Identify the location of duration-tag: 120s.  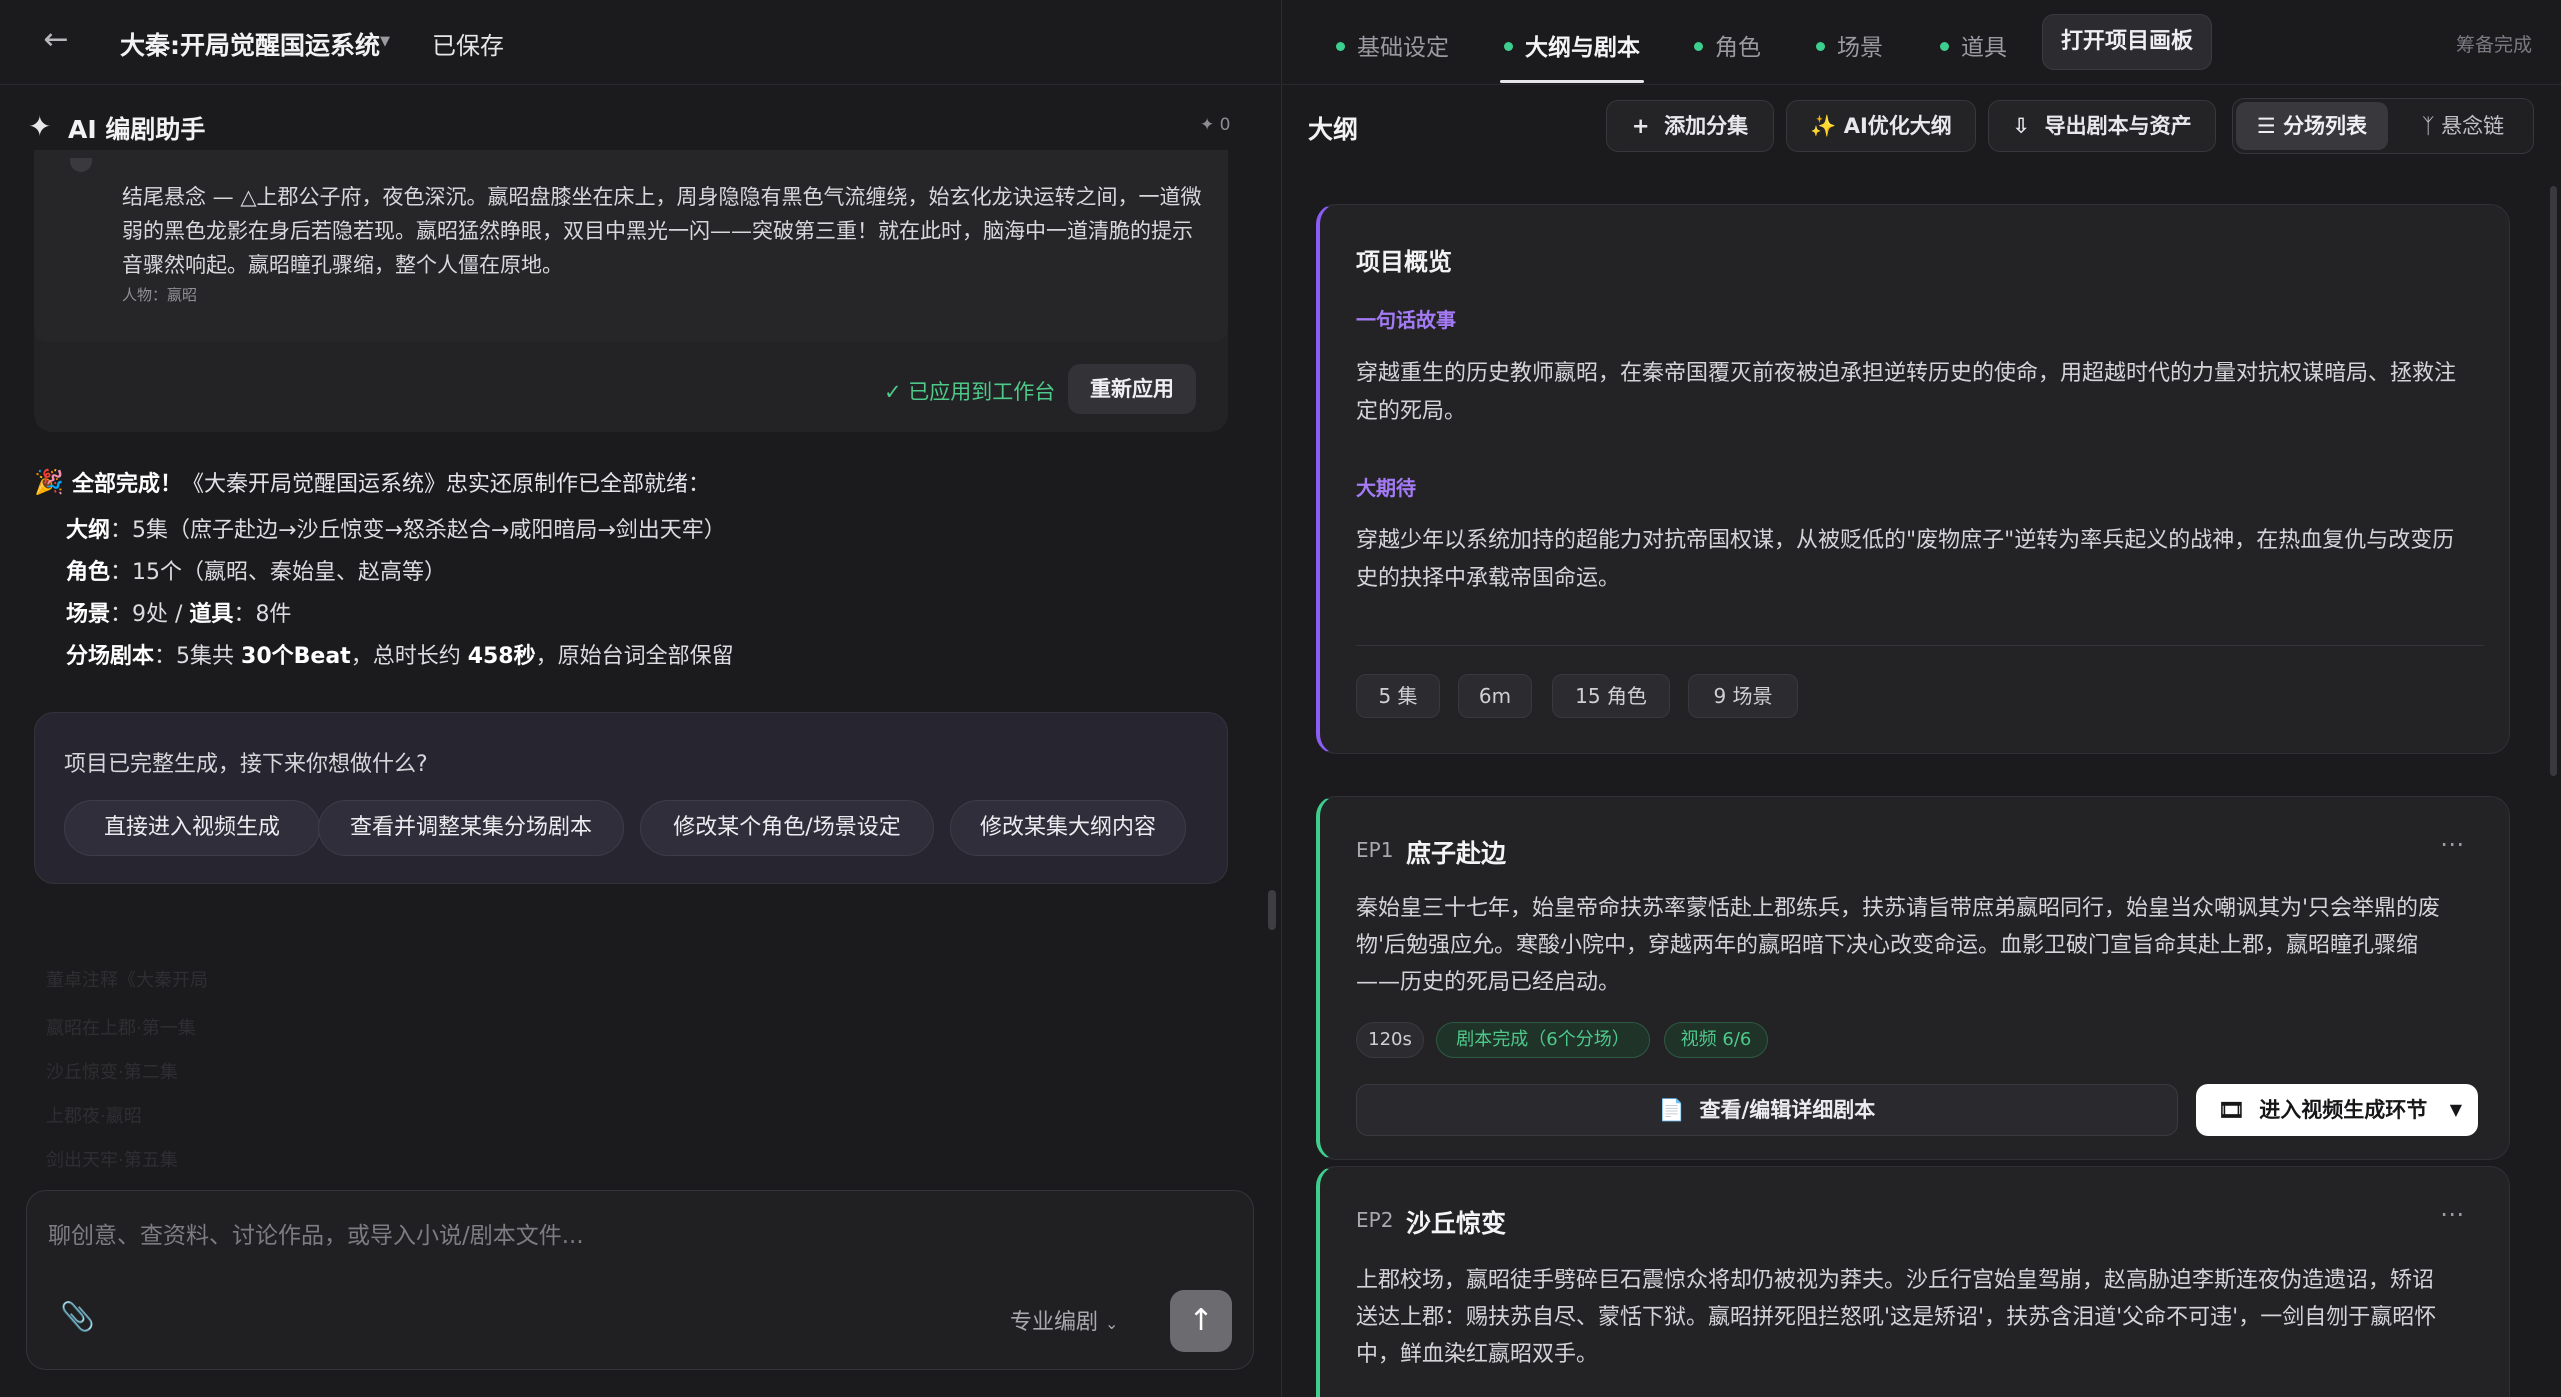
(1390, 1040).